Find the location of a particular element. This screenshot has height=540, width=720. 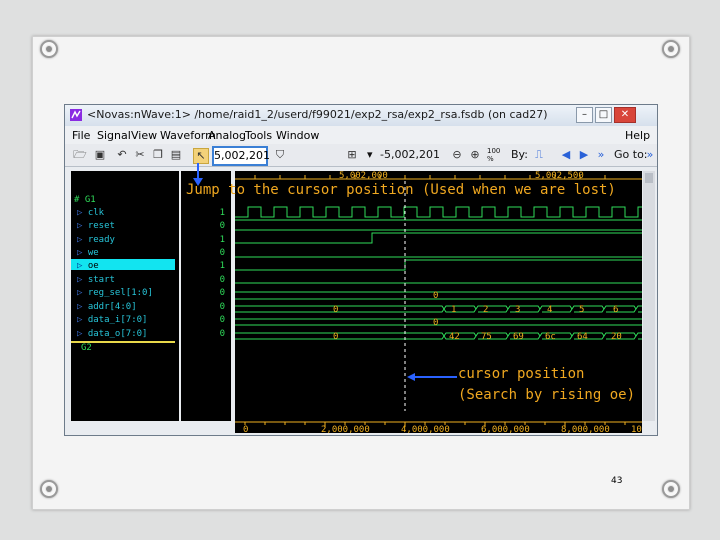

value-start: 0 is located at coordinates (222, 280).